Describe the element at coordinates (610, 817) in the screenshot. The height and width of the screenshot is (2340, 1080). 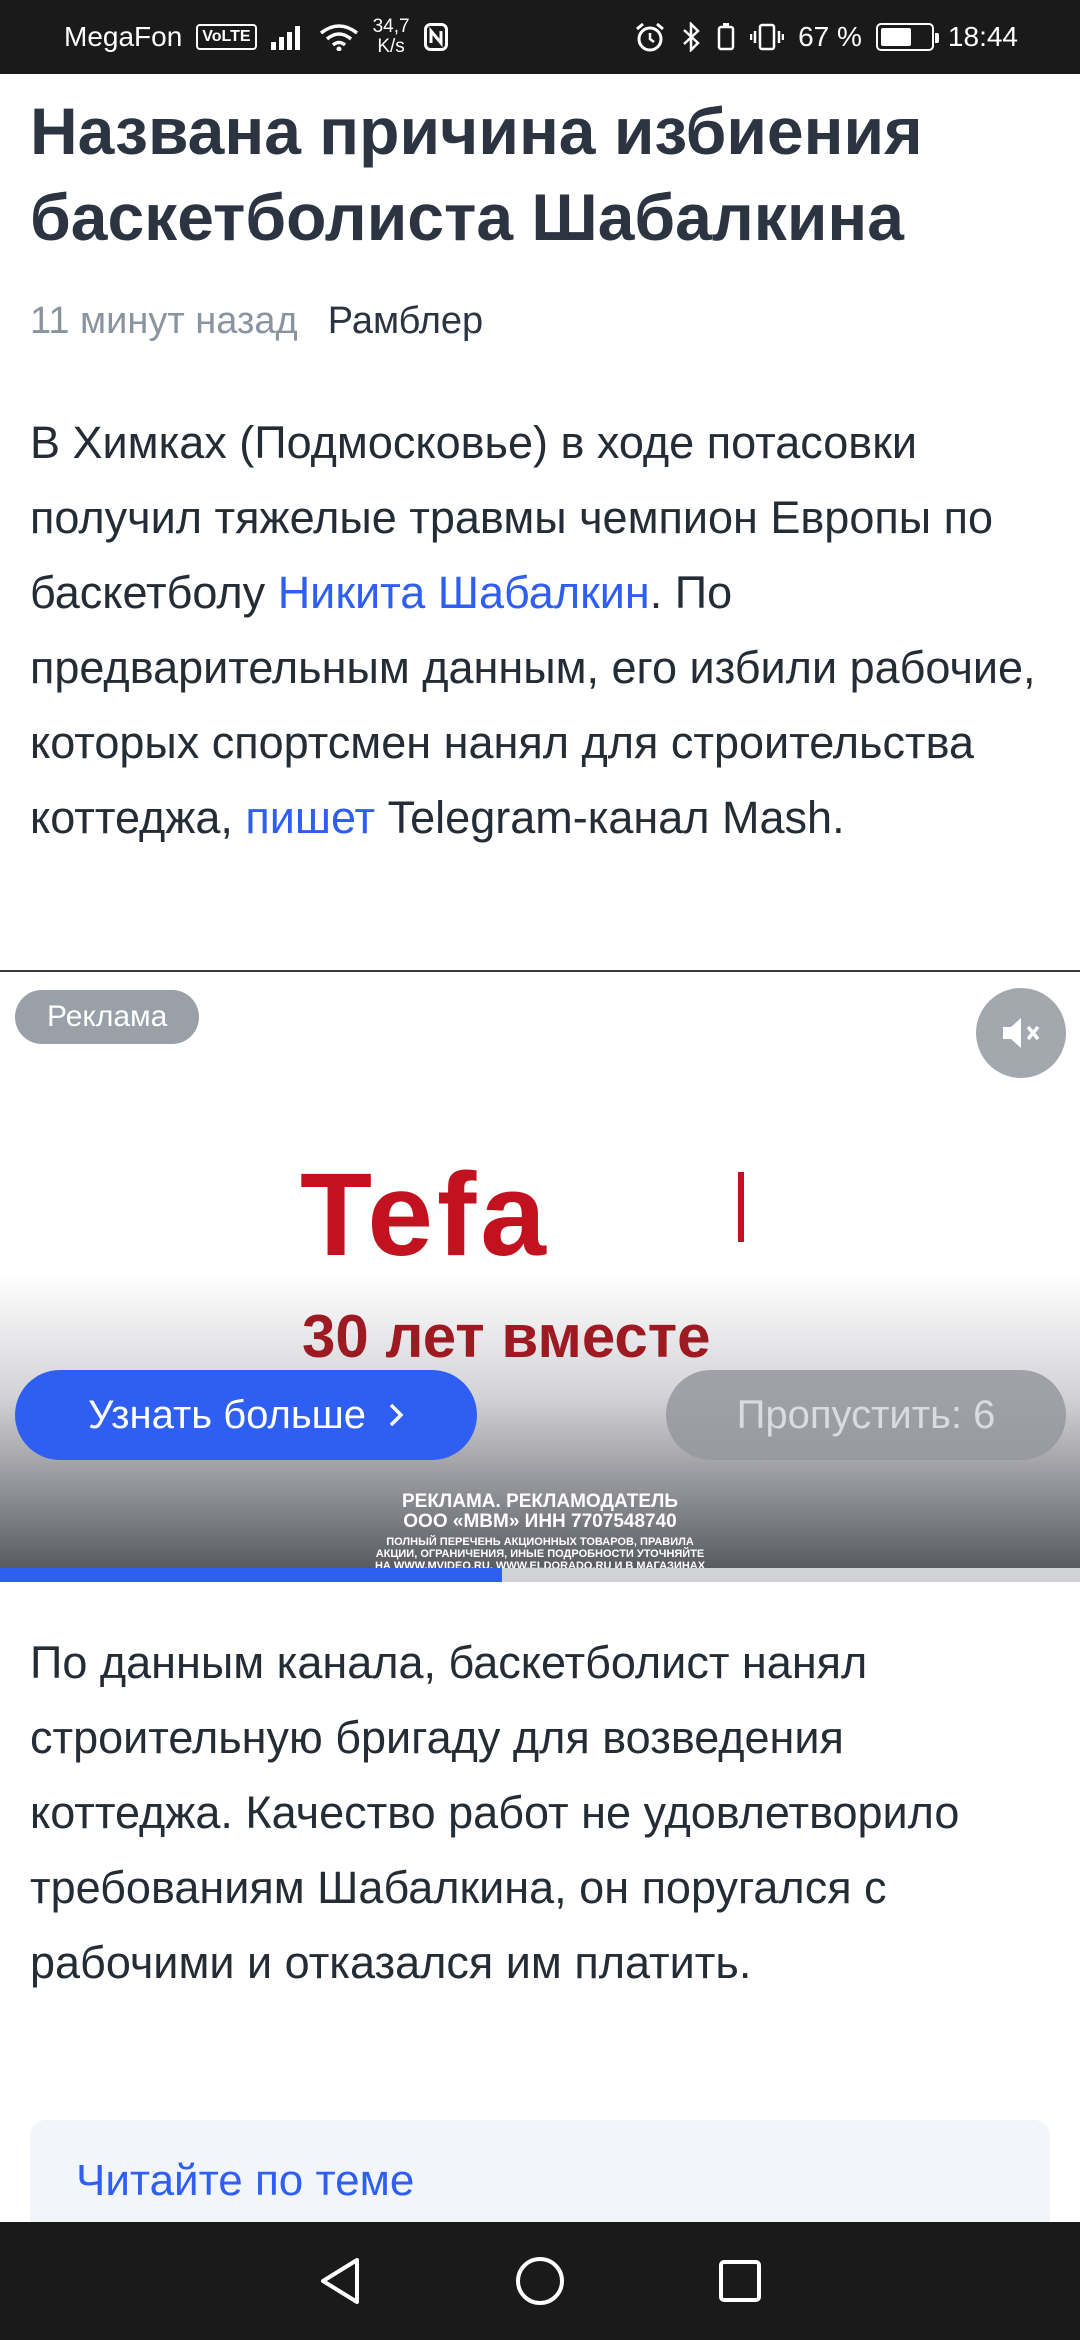
I see `p1-text-3: Telegram-канал Mash.` at that location.